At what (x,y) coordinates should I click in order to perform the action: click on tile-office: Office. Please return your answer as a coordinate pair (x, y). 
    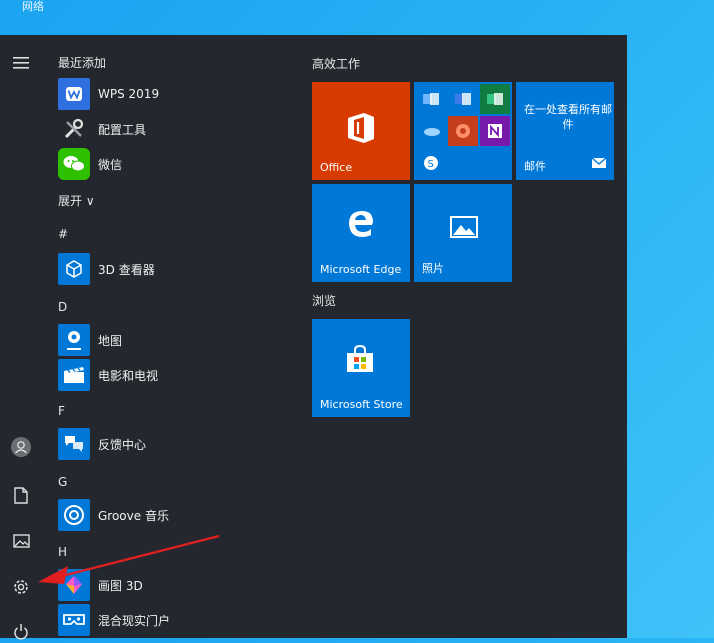
    Looking at the image, I should click on (361, 131).